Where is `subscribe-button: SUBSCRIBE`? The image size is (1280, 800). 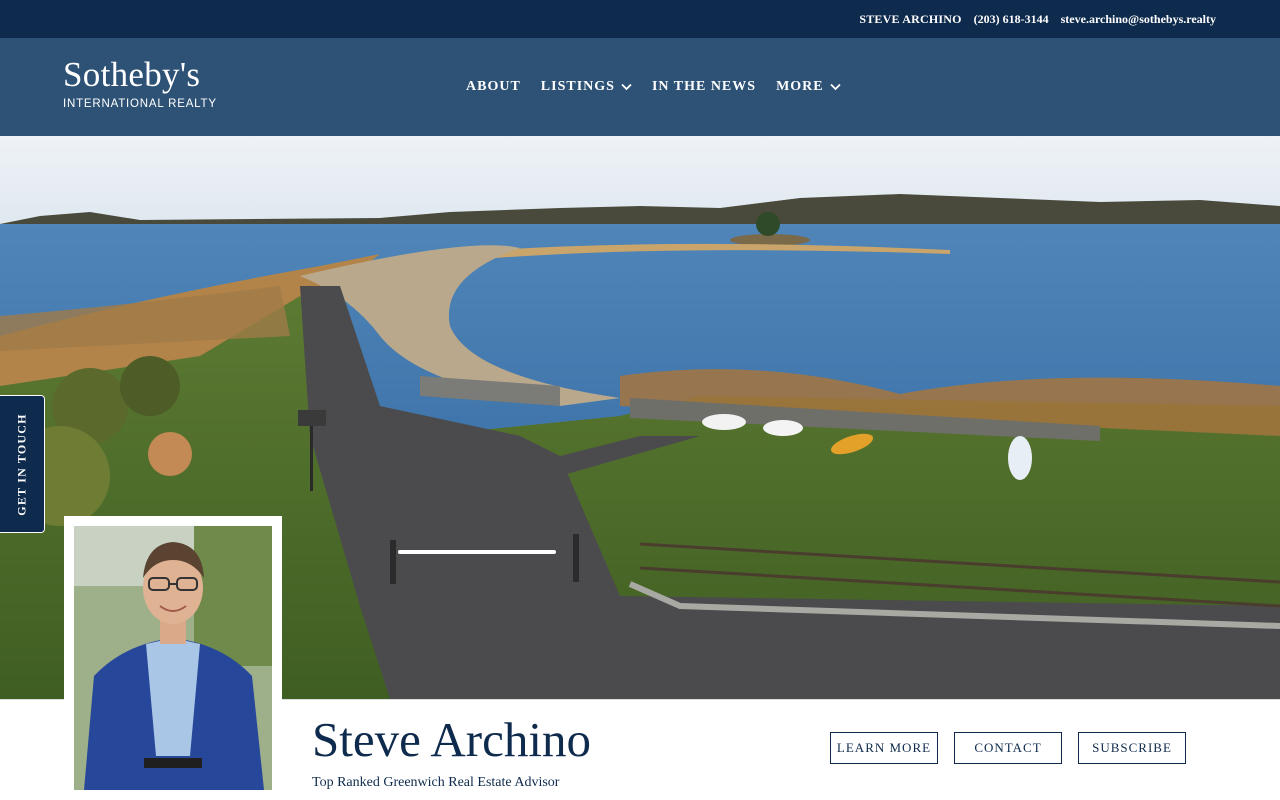 subscribe-button: SUBSCRIBE is located at coordinates (1132, 748).